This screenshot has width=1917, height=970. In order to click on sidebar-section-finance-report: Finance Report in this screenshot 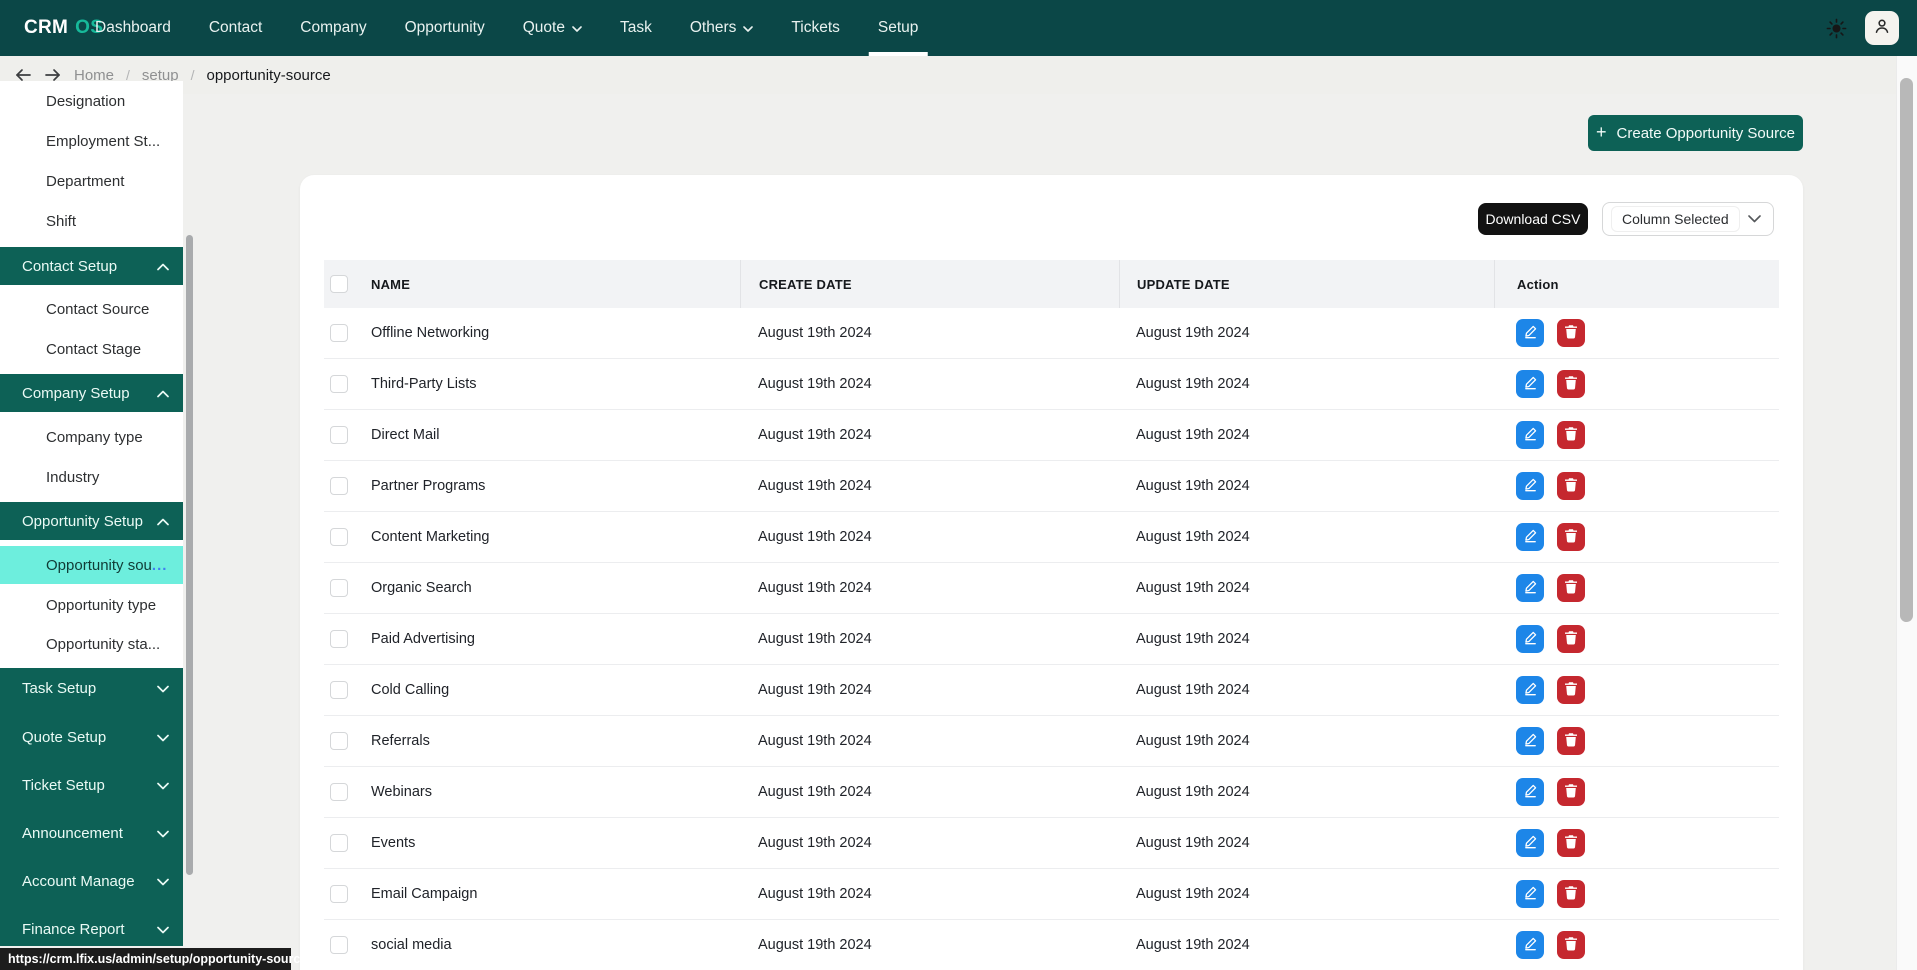, I will do `click(91, 929)`.